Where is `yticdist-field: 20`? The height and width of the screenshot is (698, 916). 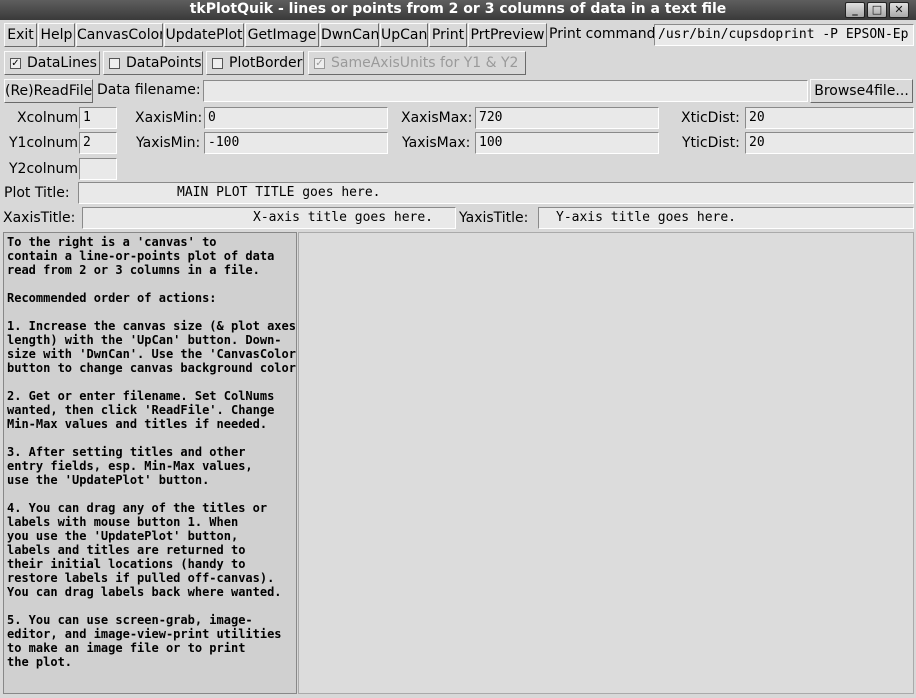
yticdist-field: 20 is located at coordinates (829, 143).